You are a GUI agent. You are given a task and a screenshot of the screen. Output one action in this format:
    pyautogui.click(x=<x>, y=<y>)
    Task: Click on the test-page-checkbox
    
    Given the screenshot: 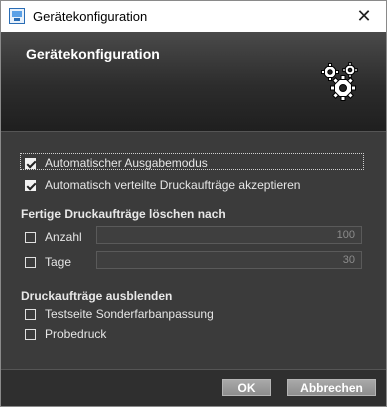 What is the action you would take?
    pyautogui.click(x=30, y=314)
    